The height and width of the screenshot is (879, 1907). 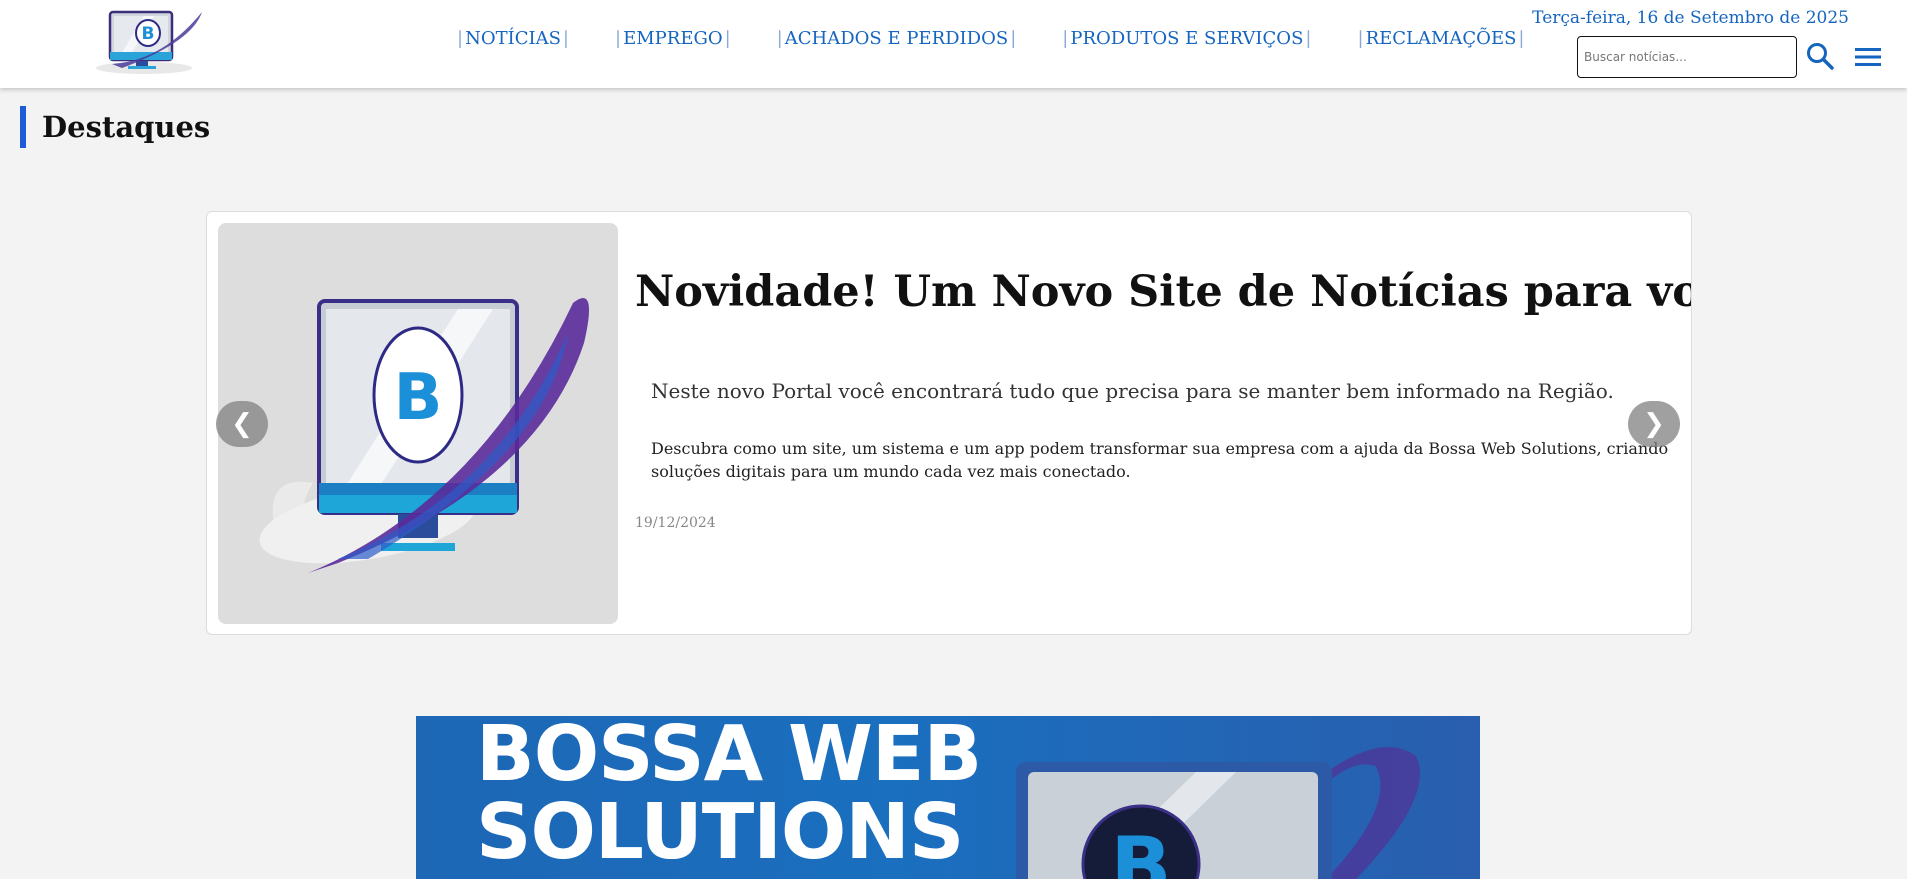 I want to click on nav-label: ACHADOS E PERDIDOS, so click(x=896, y=38).